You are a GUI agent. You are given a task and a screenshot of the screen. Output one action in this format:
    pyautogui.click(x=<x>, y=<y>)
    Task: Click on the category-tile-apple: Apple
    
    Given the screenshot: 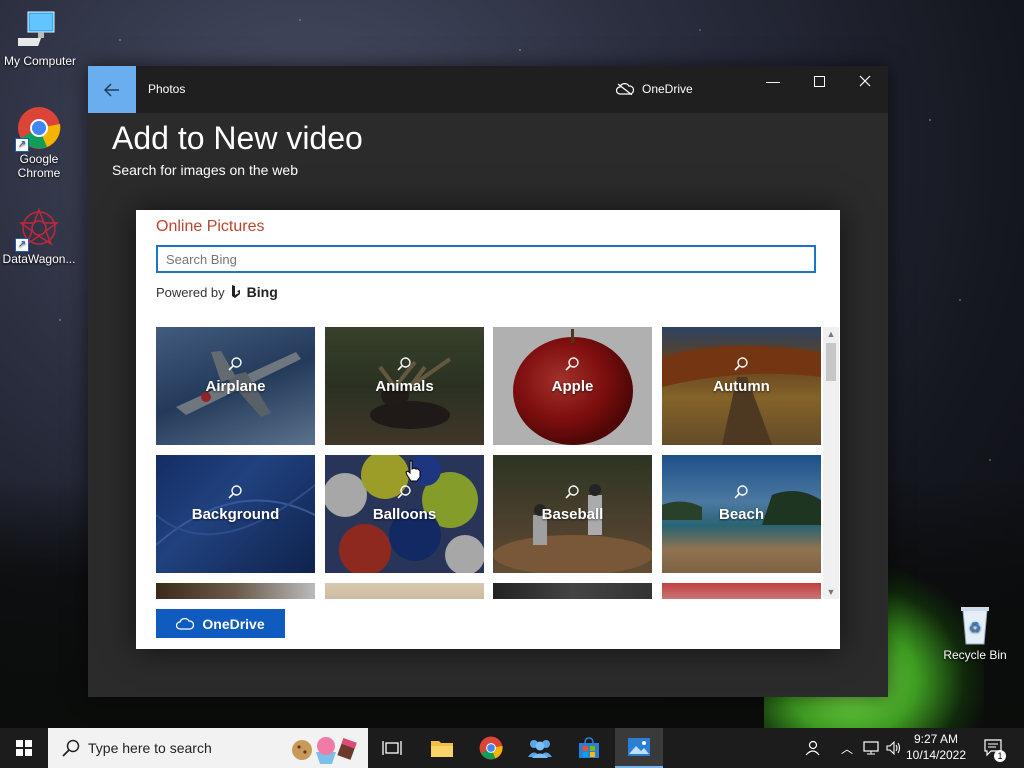 What is the action you would take?
    pyautogui.click(x=572, y=386)
    